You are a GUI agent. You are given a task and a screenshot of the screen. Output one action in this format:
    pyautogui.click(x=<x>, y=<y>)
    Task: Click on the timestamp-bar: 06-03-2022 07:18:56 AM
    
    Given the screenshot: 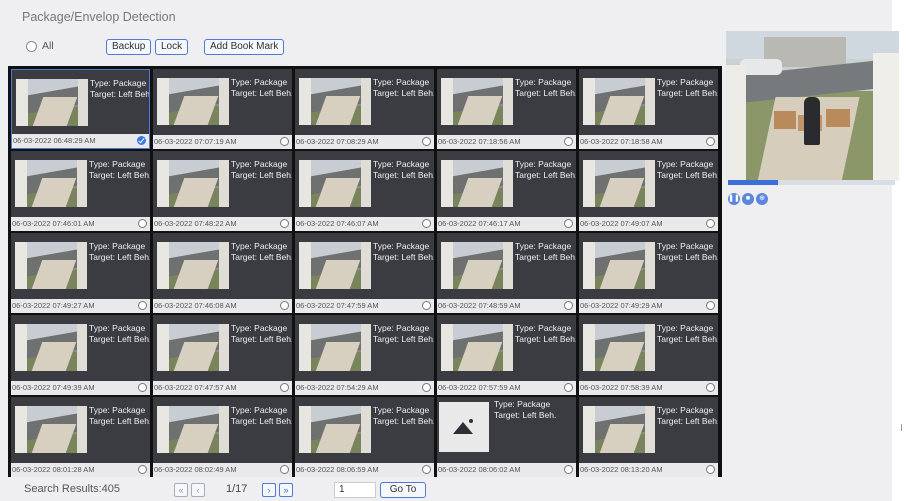 What is the action you would take?
    pyautogui.click(x=506, y=142)
    